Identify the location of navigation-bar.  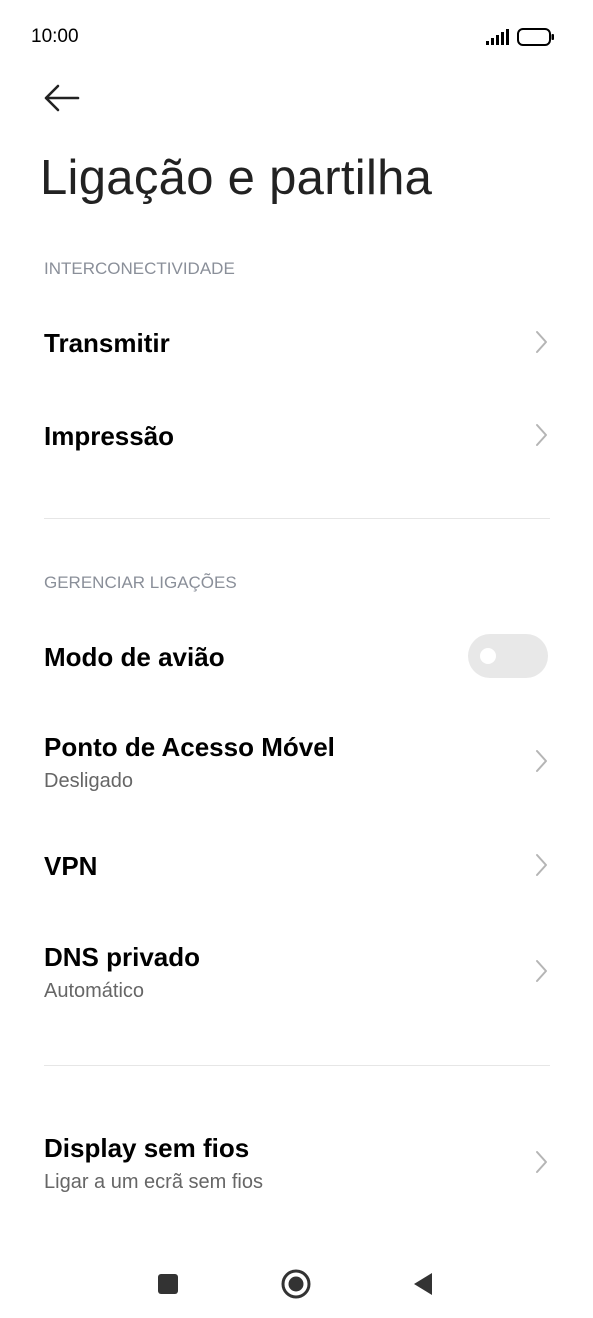
(296, 1284).